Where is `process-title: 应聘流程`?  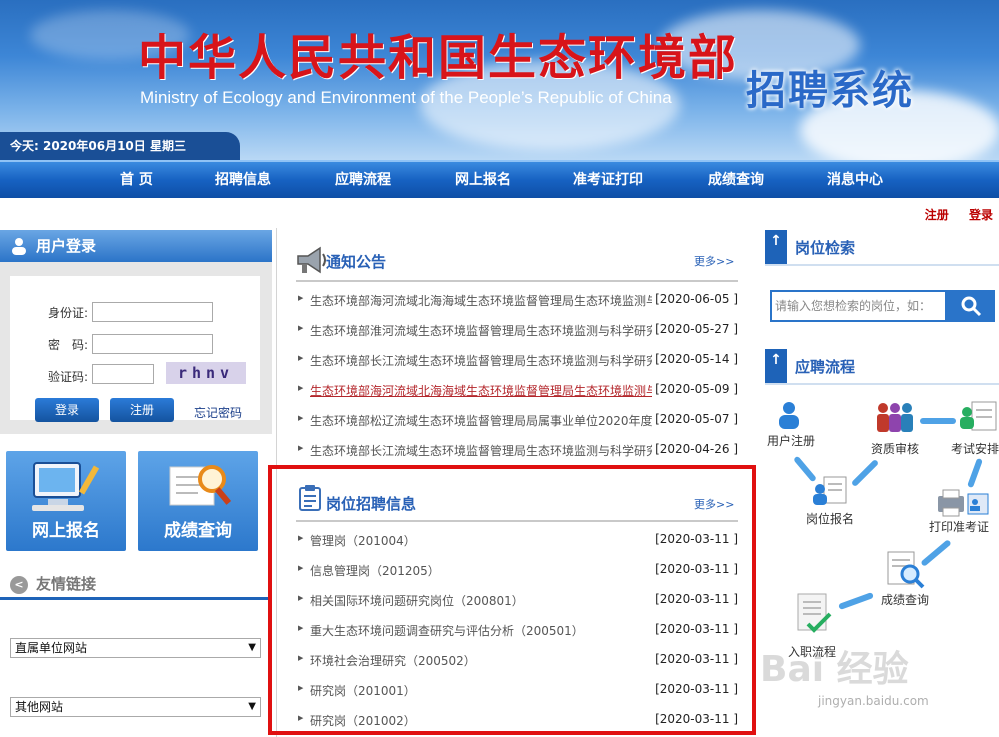 process-title: 应聘流程 is located at coordinates (825, 367).